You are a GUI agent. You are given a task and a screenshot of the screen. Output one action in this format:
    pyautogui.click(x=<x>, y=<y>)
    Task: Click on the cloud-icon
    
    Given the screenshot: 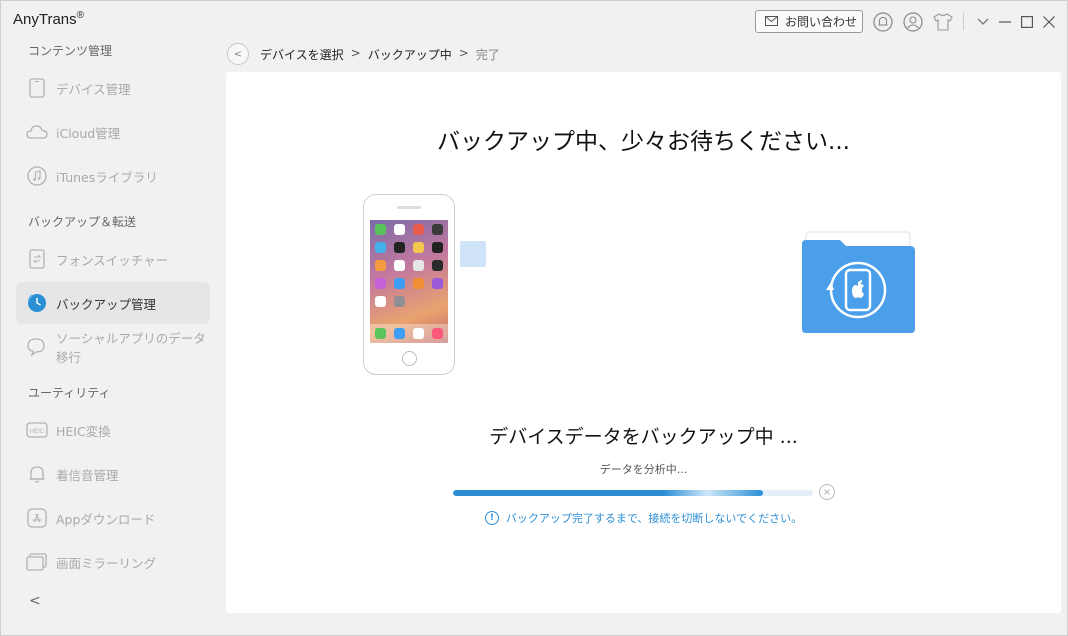 What is the action you would take?
    pyautogui.click(x=37, y=132)
    